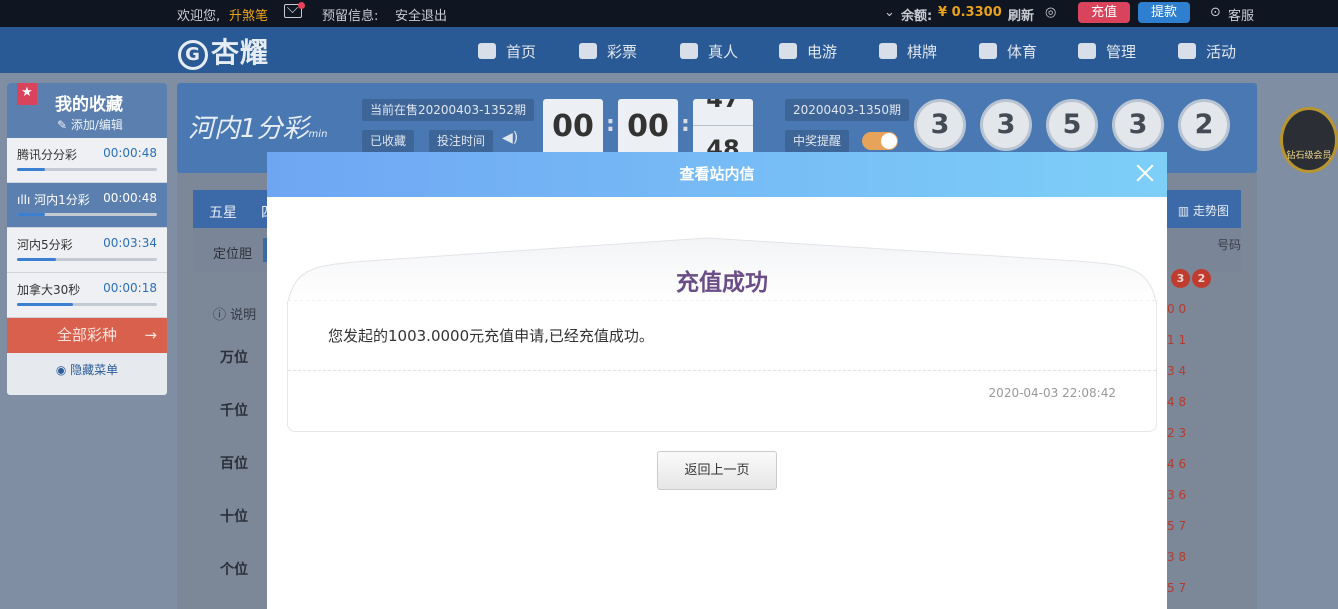 Image resolution: width=1338 pixels, height=609 pixels. I want to click on nav-label: 棋牌, so click(922, 52).